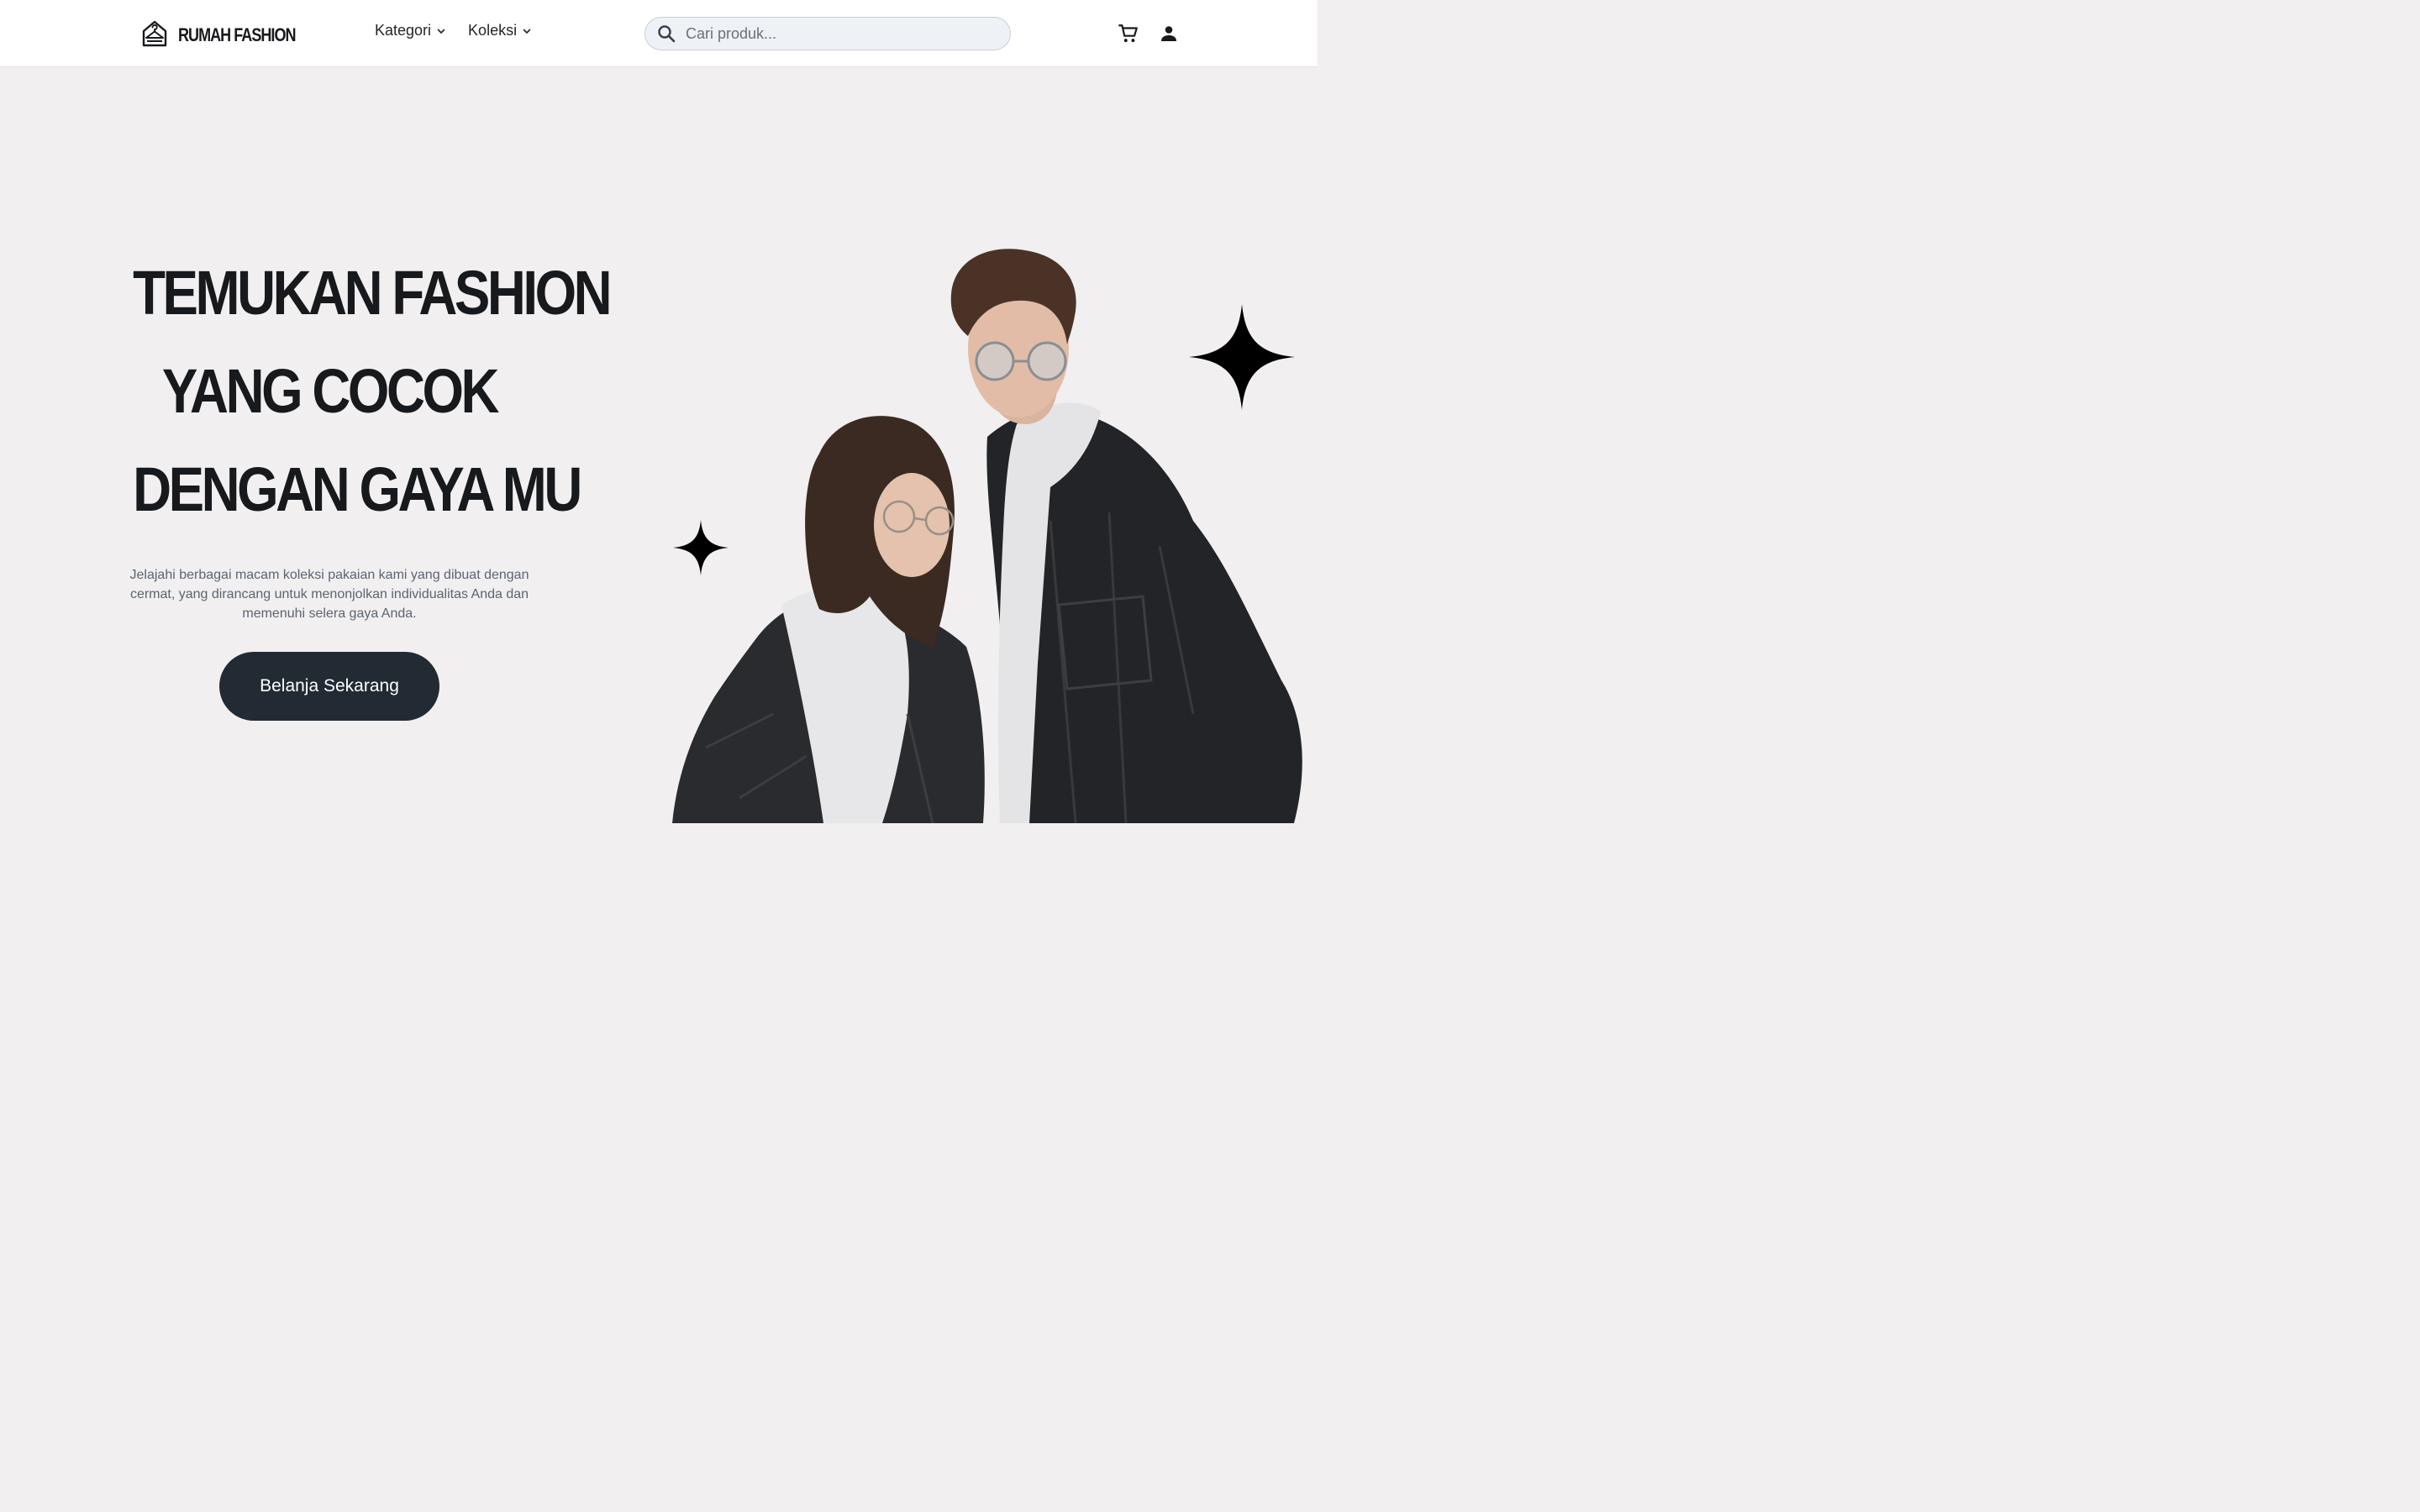  I want to click on hero-heading-line: YANG COCOK, so click(330, 391).